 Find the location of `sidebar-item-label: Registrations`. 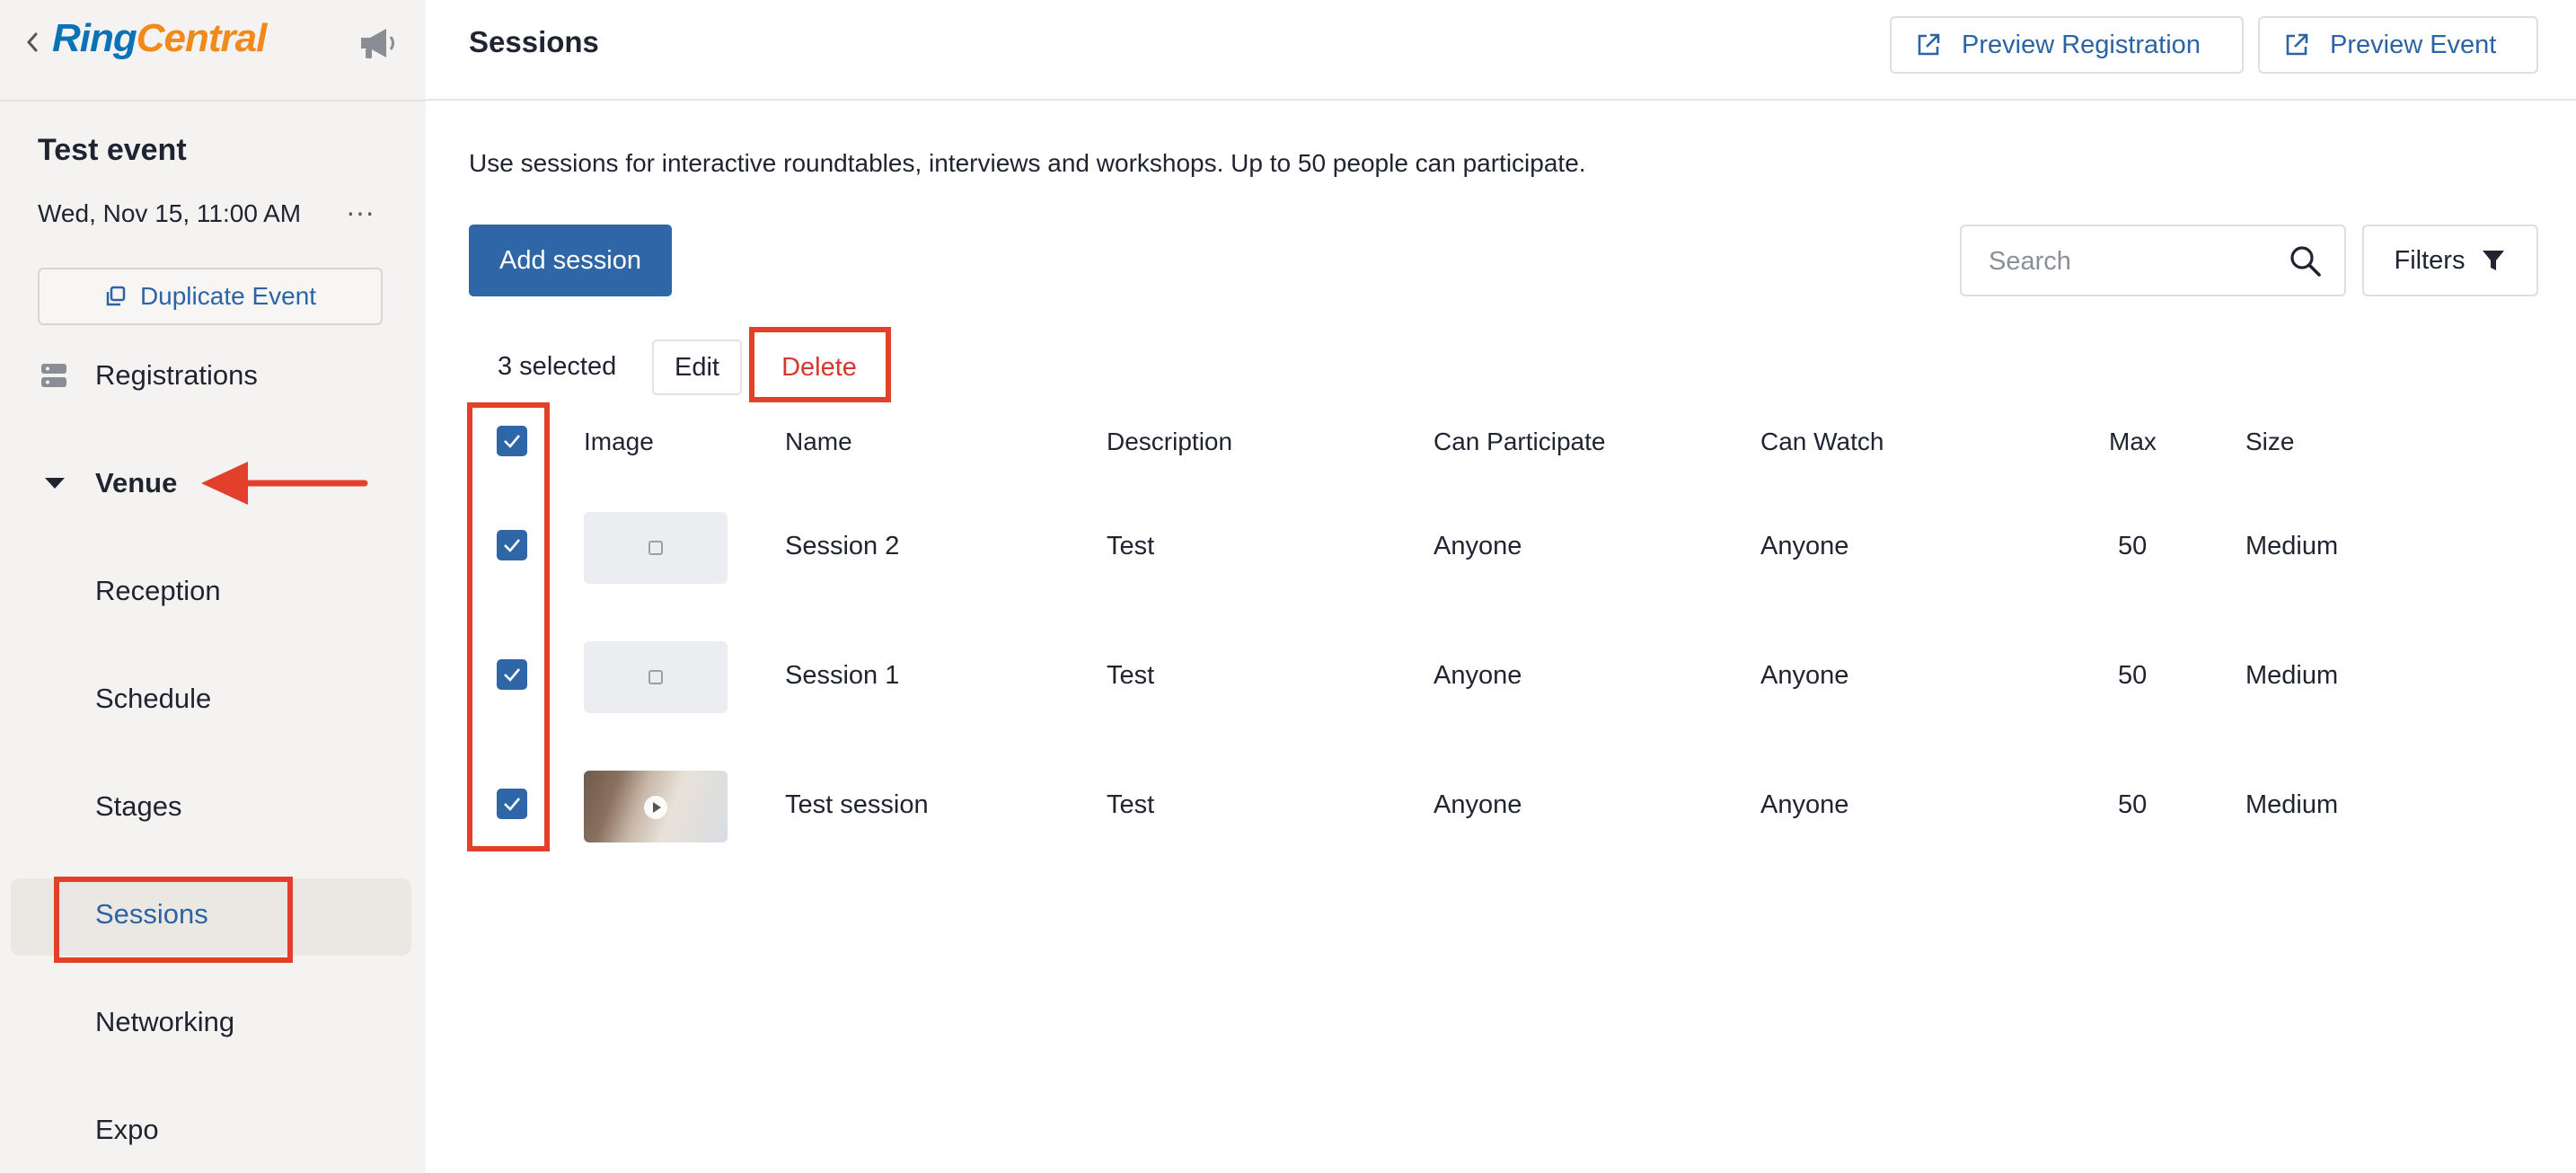

sidebar-item-label: Registrations is located at coordinates (176, 375).